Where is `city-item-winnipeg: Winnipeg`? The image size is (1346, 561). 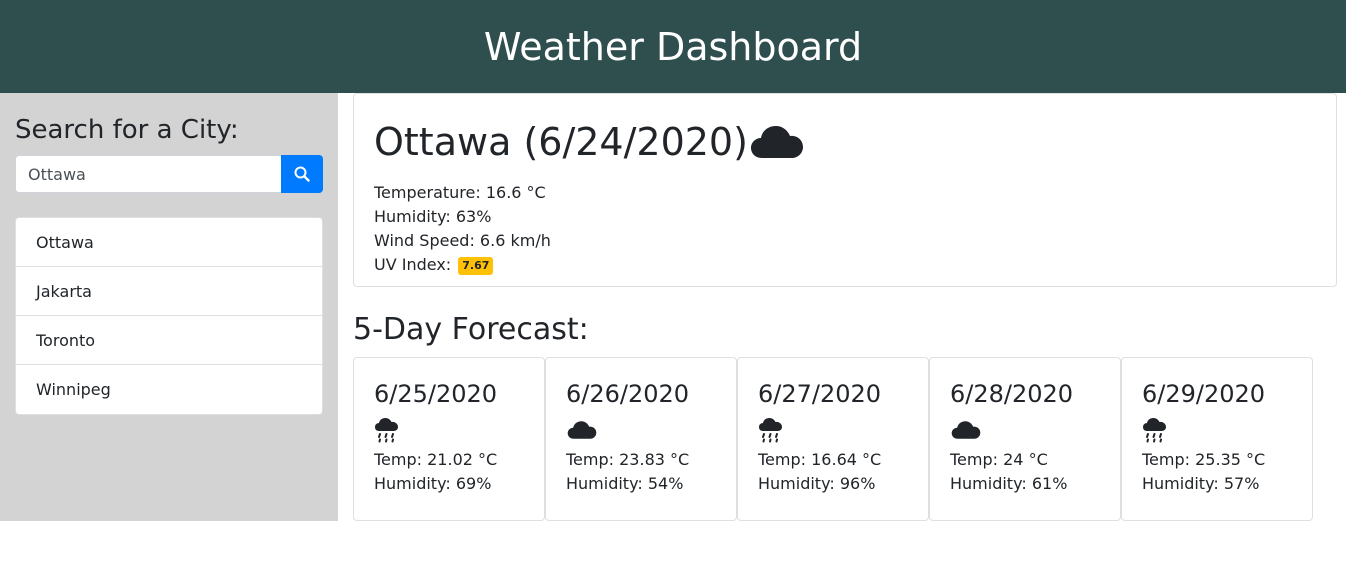
city-item-winnipeg: Winnipeg is located at coordinates (169, 389).